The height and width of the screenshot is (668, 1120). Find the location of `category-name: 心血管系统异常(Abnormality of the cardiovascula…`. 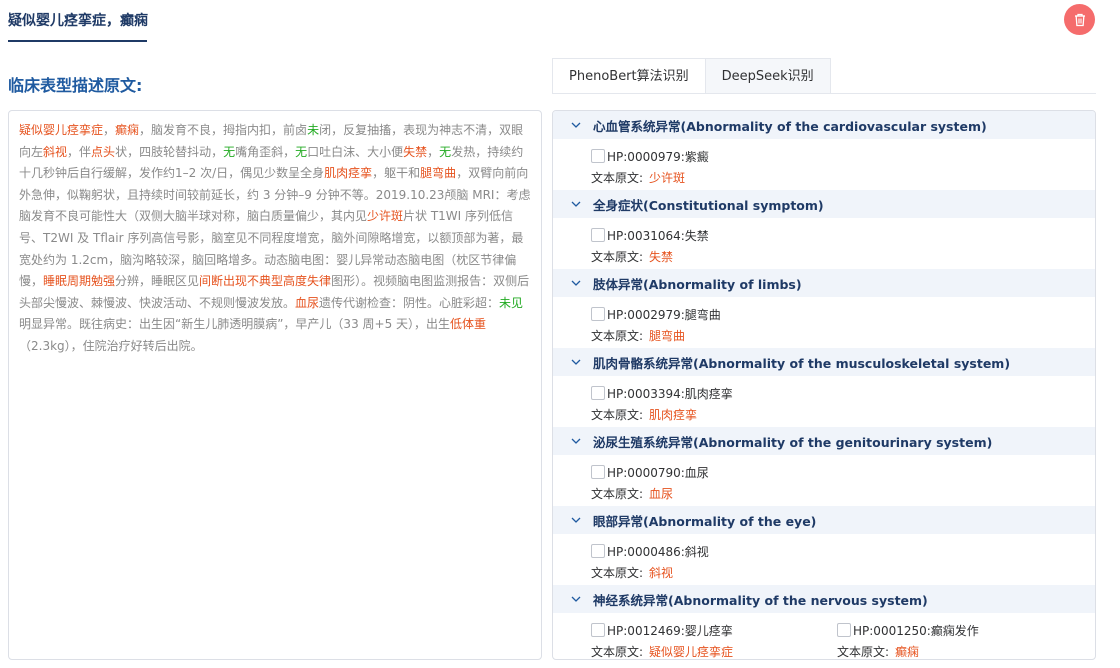

category-name: 心血管系统异常(Abnormality of the cardiovascula… is located at coordinates (790, 126).